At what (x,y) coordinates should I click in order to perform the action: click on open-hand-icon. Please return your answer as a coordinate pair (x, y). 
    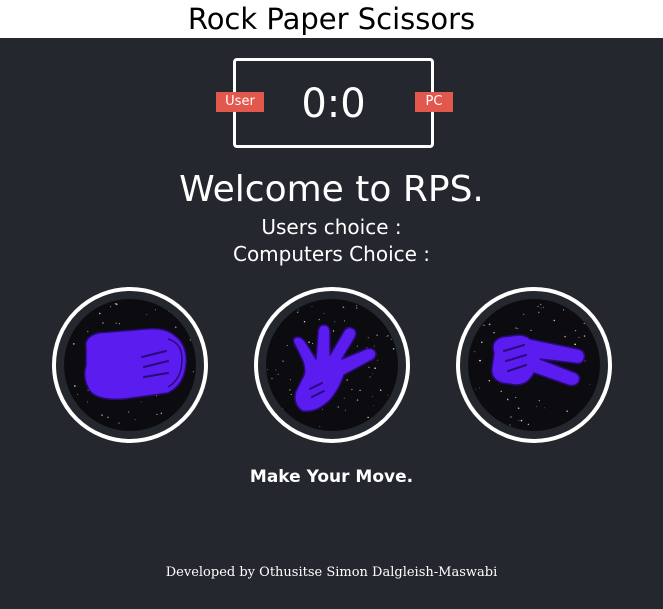
    Looking at the image, I should click on (332, 365).